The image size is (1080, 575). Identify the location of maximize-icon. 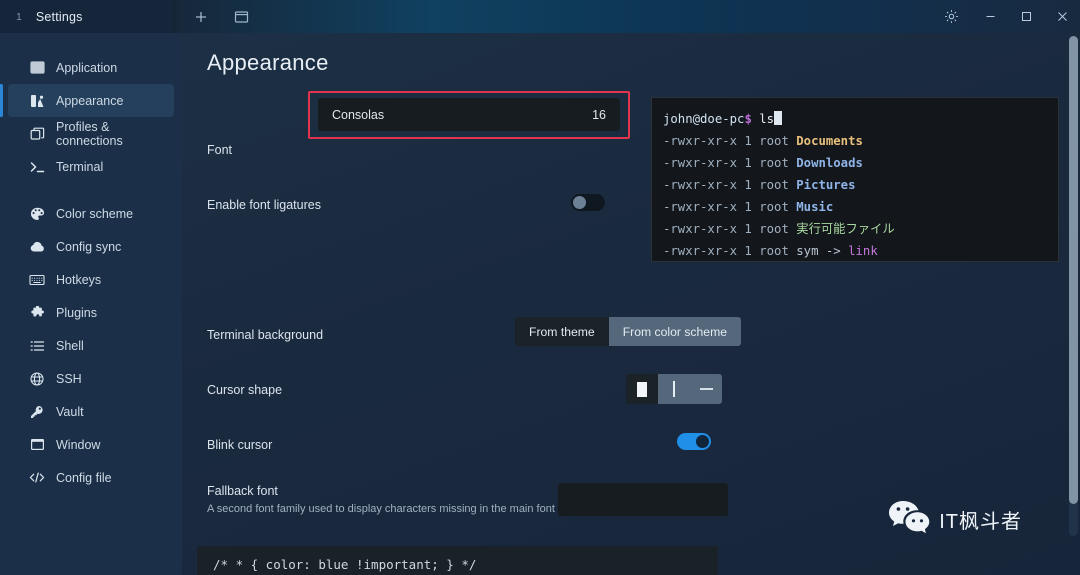
(1026, 16).